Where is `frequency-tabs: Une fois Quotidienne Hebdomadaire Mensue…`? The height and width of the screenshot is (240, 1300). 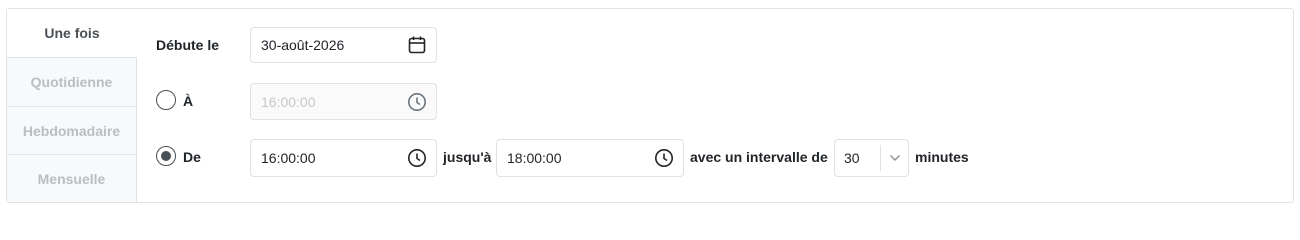 frequency-tabs: Une fois Quotidienne Hebdomadaire Mensue… is located at coordinates (72, 105).